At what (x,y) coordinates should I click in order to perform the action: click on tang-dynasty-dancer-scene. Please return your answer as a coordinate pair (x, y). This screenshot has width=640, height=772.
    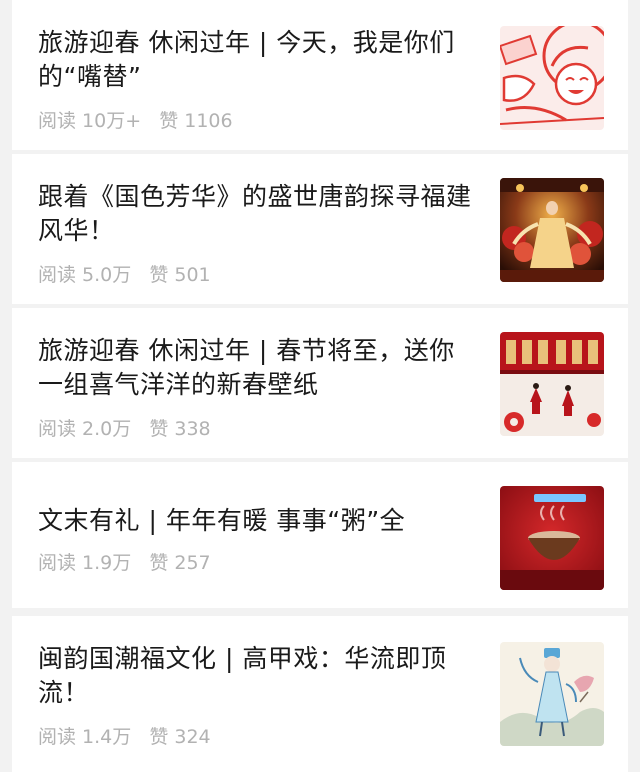
    Looking at the image, I should click on (552, 230).